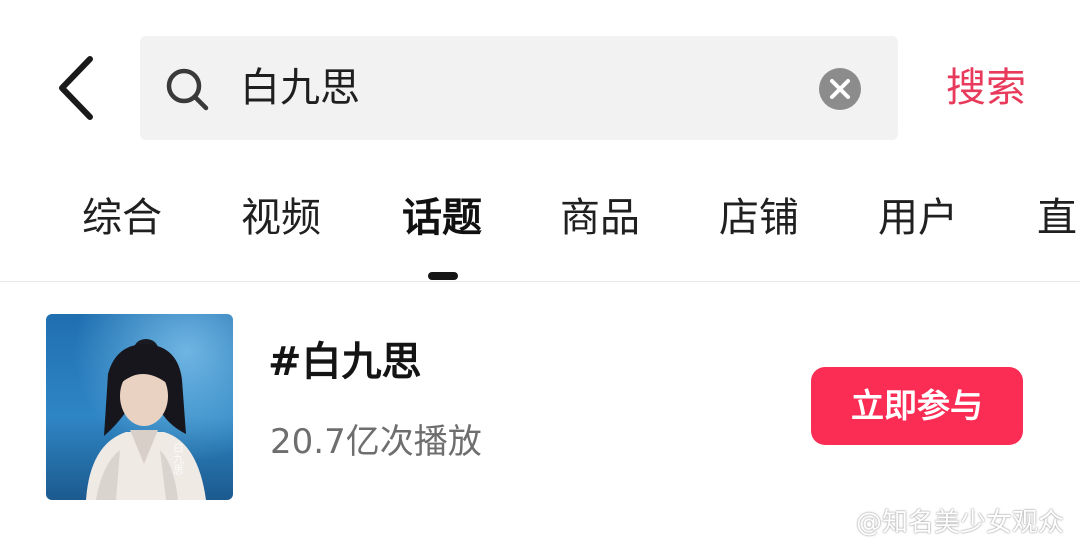  Describe the element at coordinates (986, 88) in the screenshot. I see `search-button: 搜索` at that location.